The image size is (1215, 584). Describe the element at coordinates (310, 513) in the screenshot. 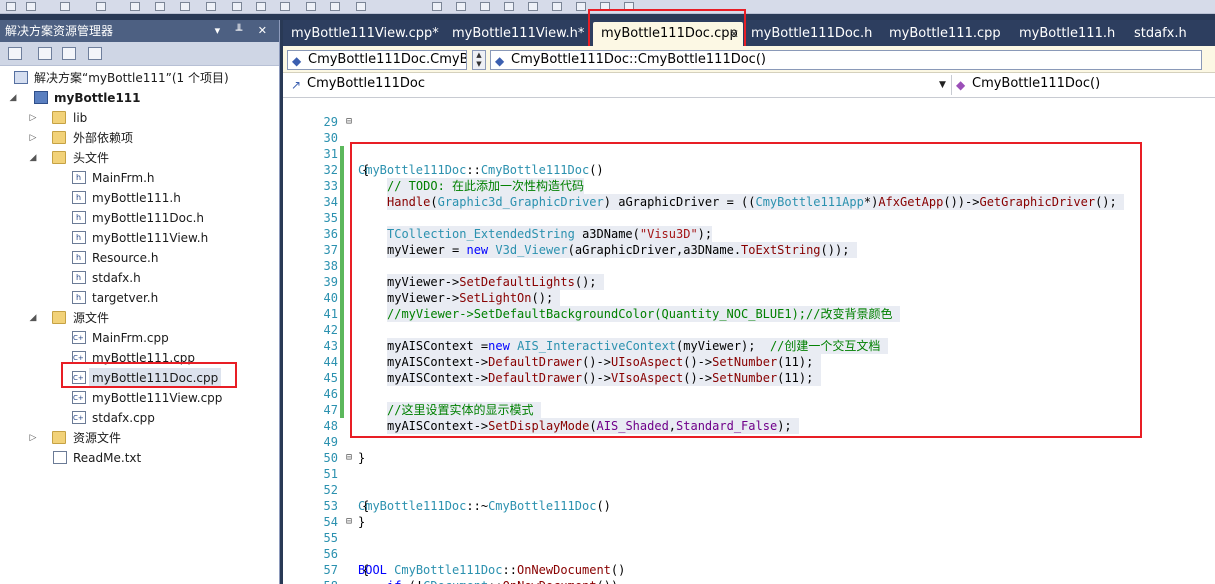

I see `code-line: 54` at that location.